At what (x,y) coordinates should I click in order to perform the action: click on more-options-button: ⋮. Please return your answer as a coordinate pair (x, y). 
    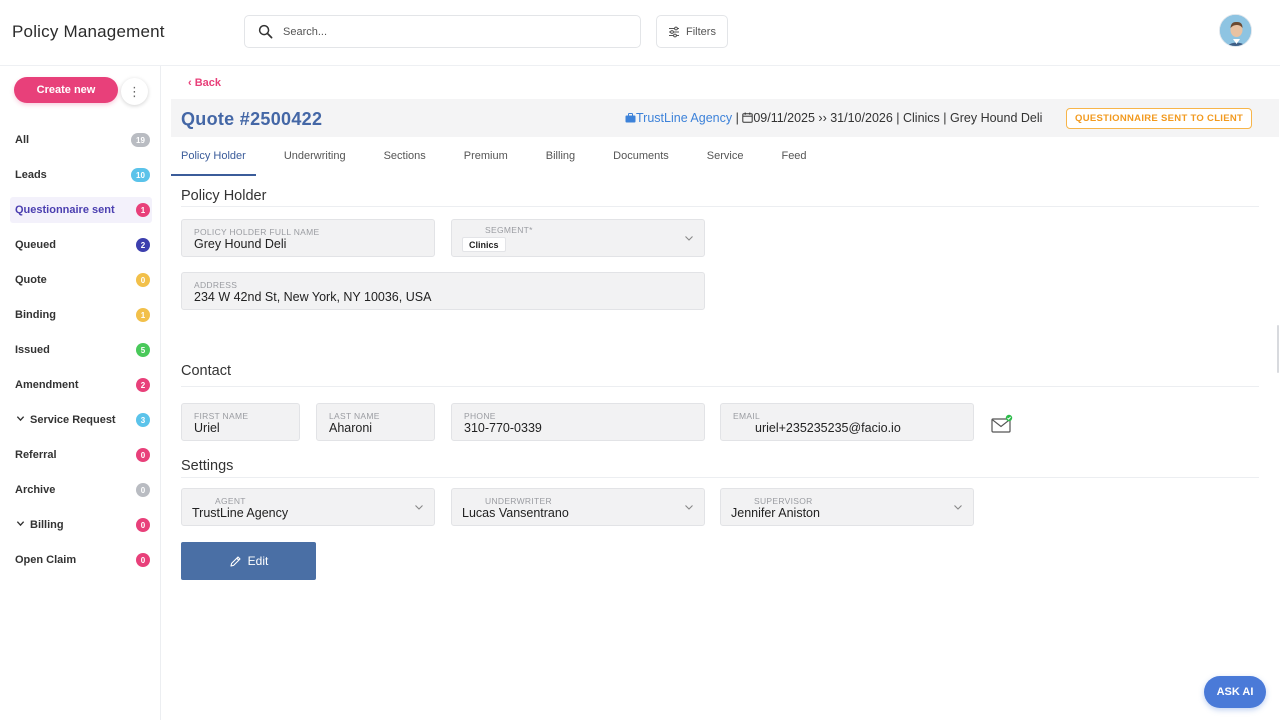
    Looking at the image, I should click on (134, 91).